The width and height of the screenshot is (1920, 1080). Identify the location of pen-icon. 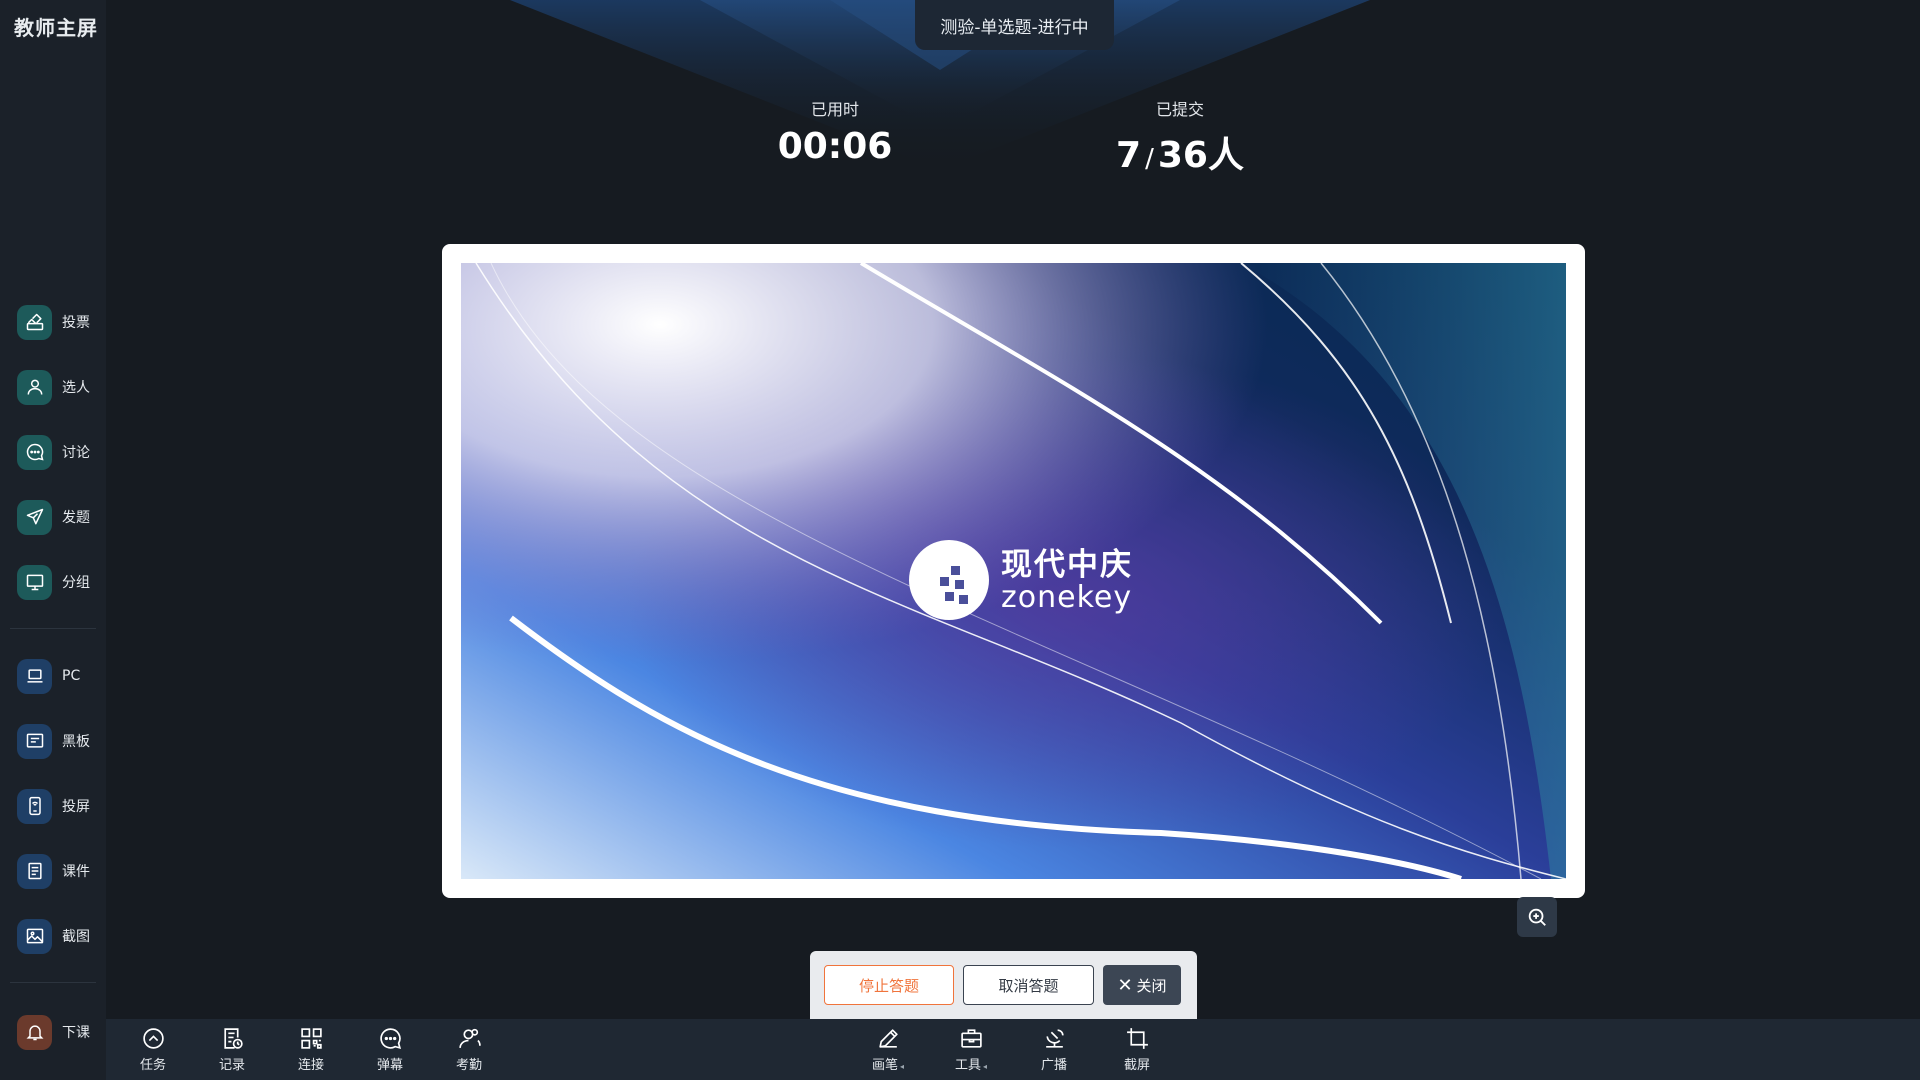
(888, 1038).